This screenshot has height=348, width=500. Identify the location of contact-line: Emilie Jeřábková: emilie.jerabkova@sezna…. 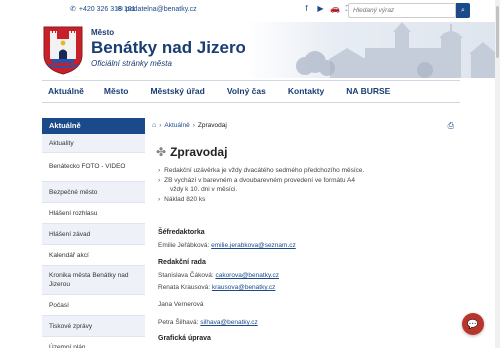
(227, 245).